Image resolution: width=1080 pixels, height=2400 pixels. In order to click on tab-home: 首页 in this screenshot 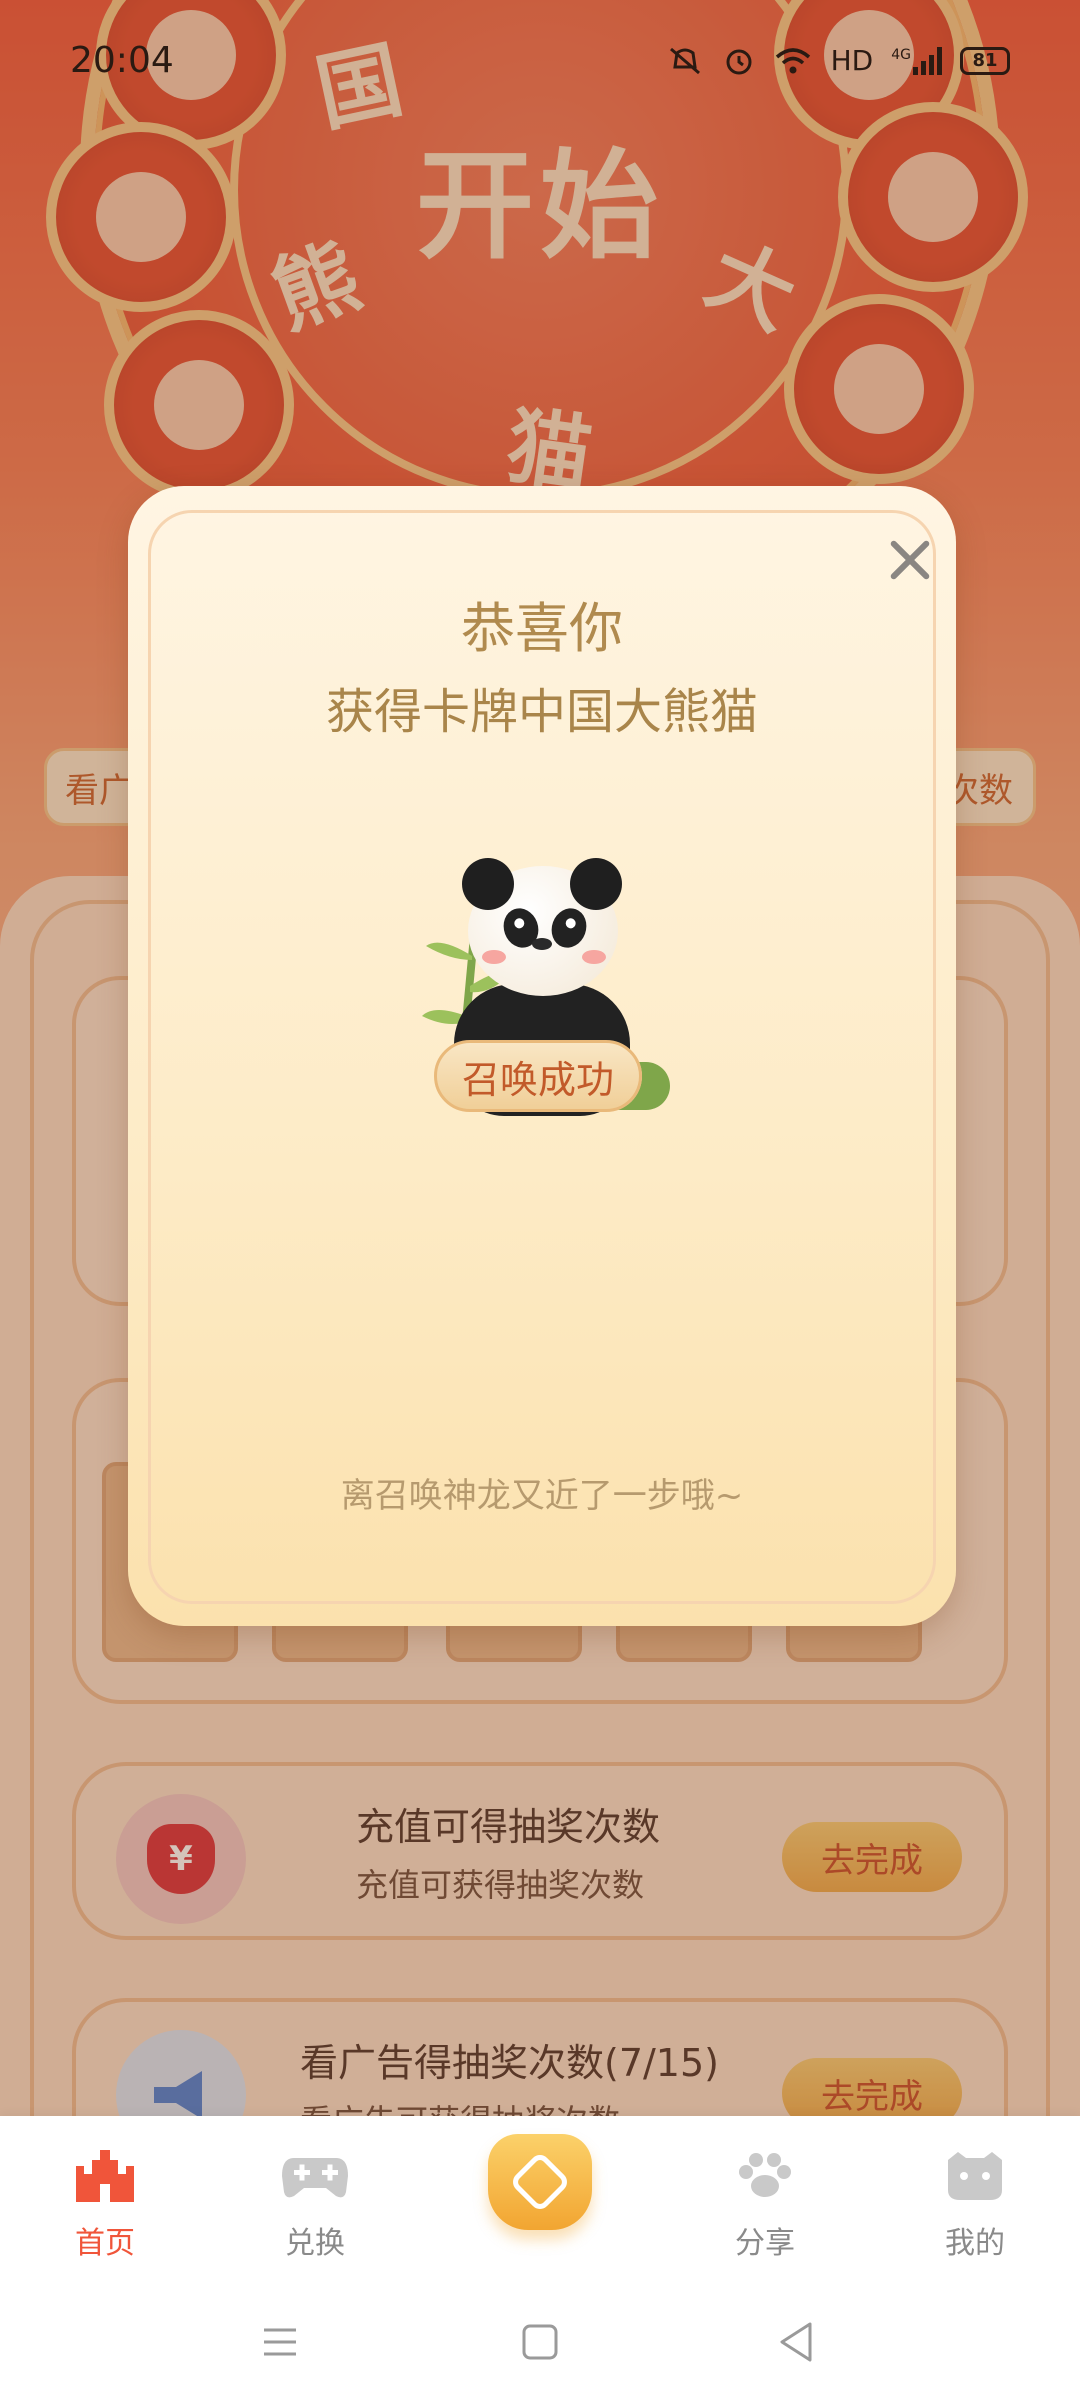, I will do `click(105, 2206)`.